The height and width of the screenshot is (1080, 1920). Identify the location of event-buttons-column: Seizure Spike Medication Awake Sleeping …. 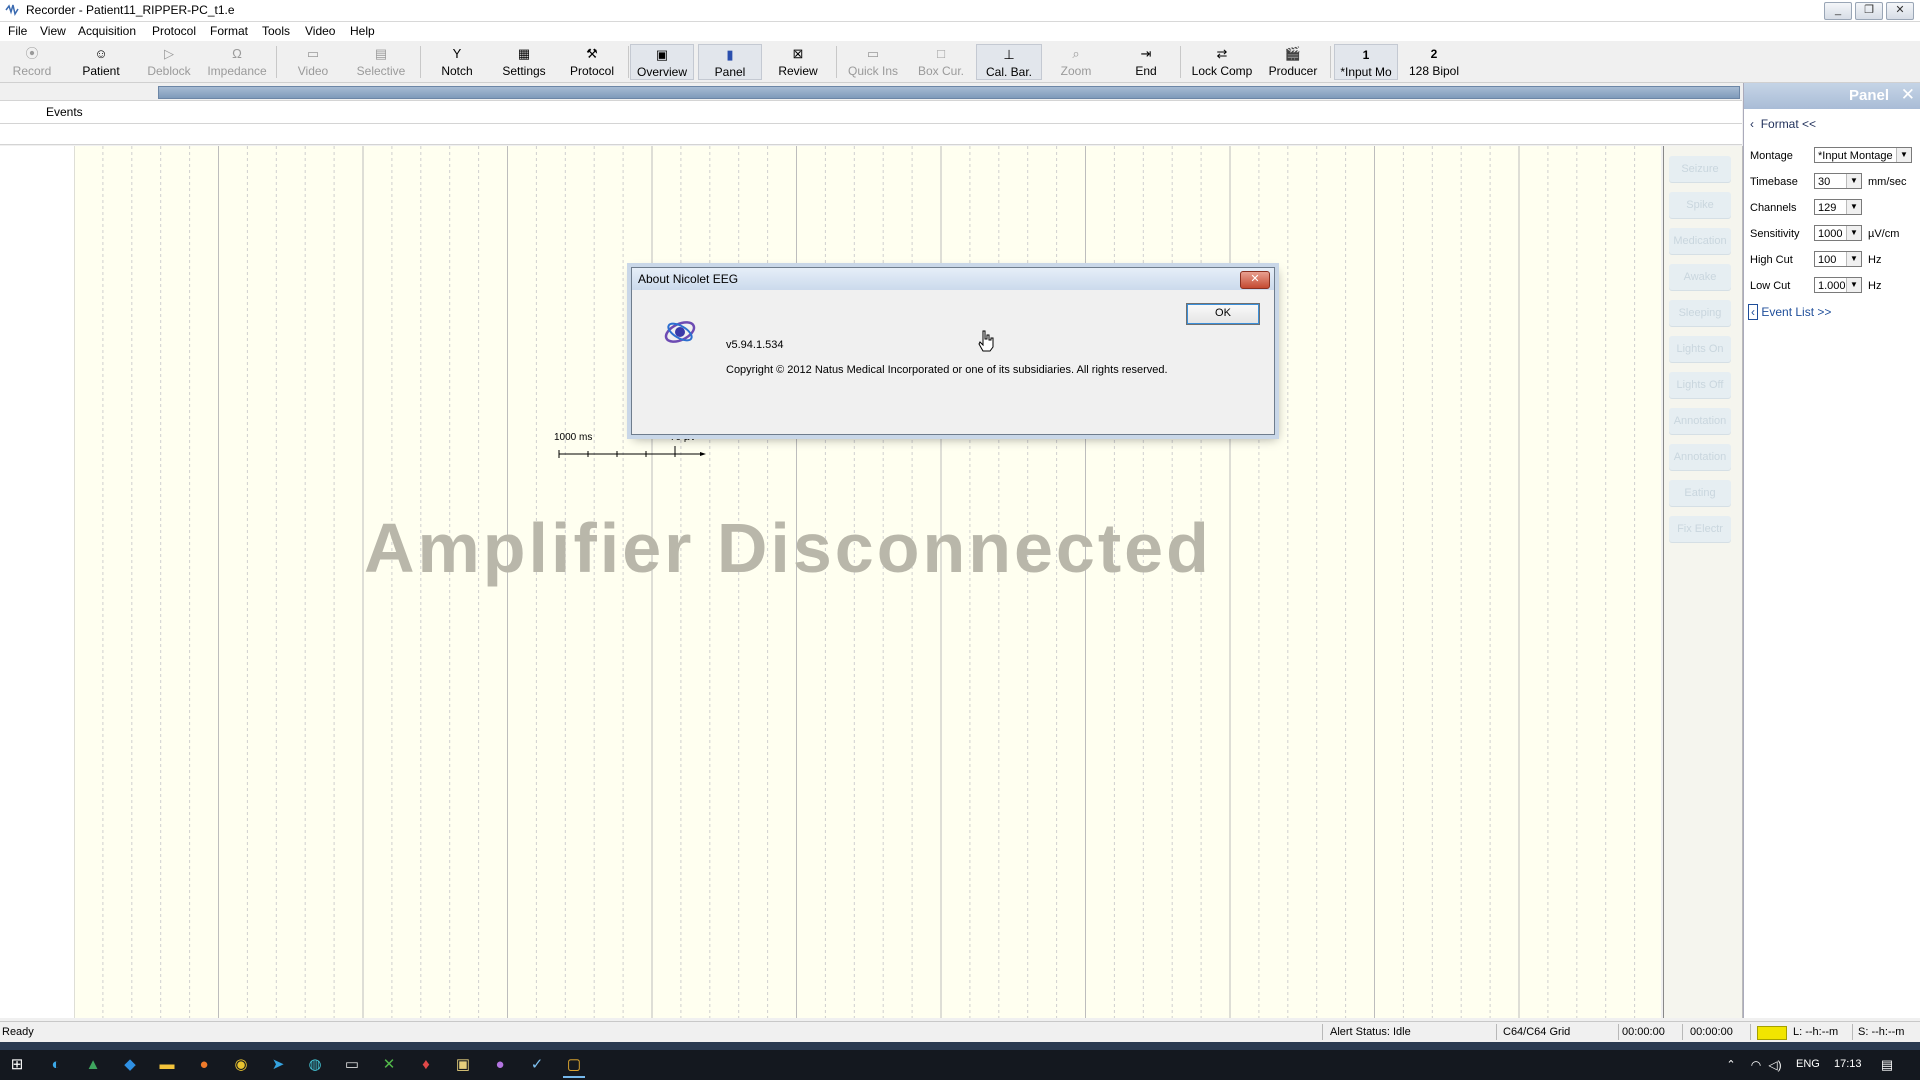
(1703, 582).